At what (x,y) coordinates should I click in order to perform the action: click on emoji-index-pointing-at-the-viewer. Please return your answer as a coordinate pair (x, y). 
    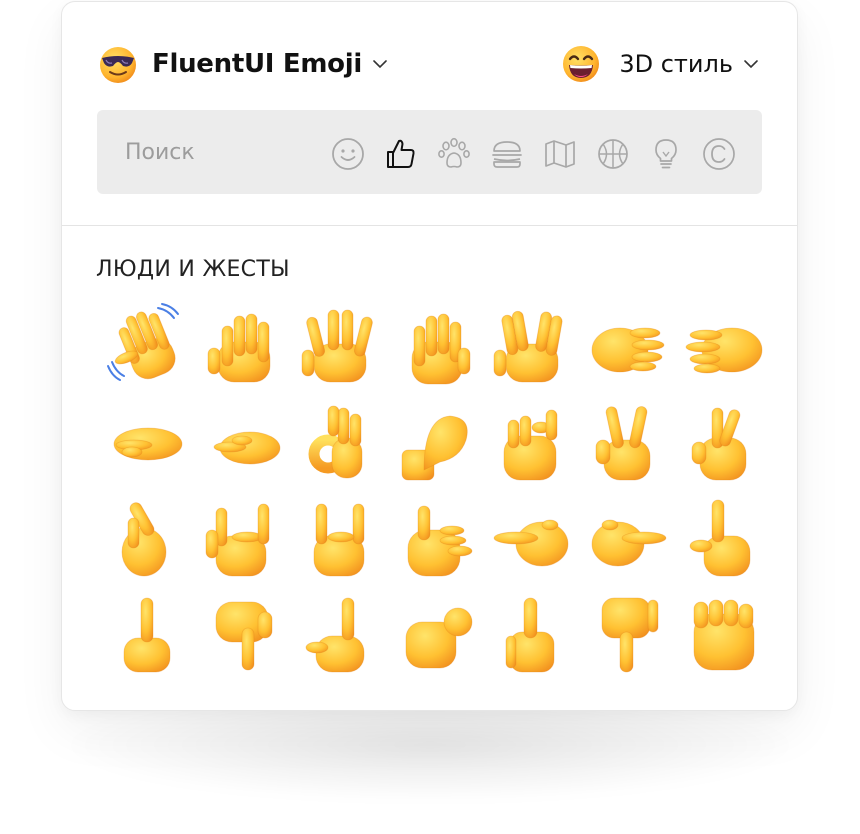
    Looking at the image, I should click on (436, 634).